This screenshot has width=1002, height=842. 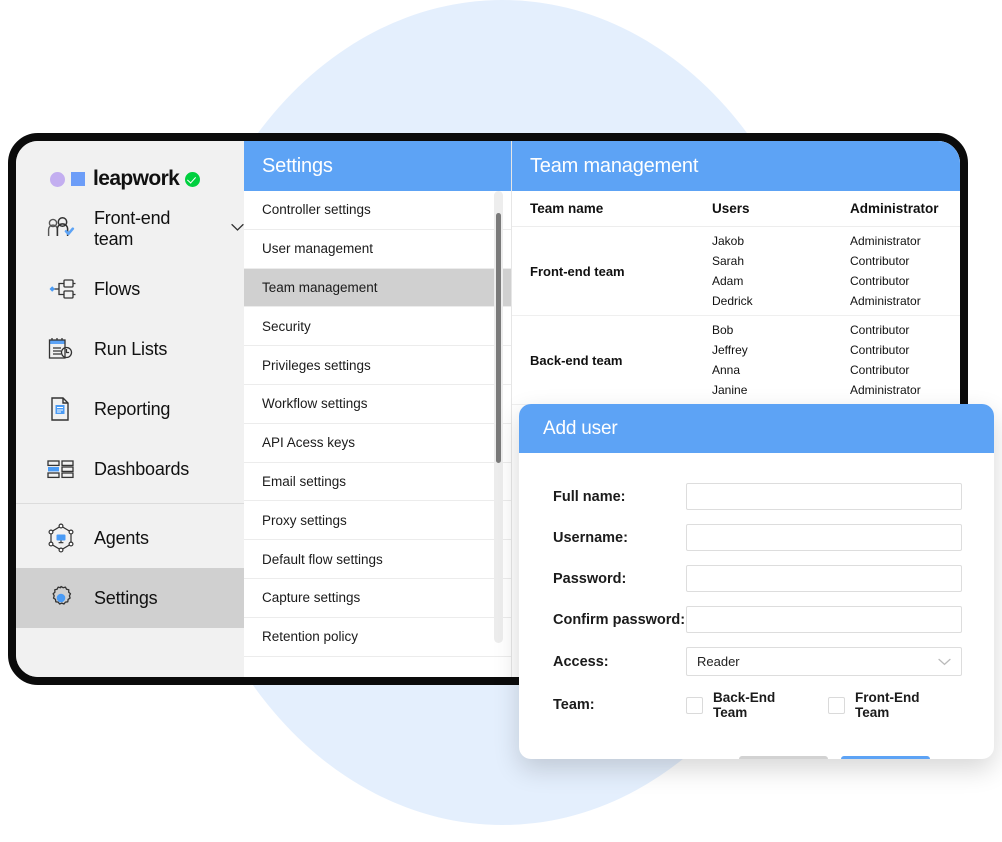 I want to click on sidebar-item-run-lists: Run Lists, so click(x=130, y=349).